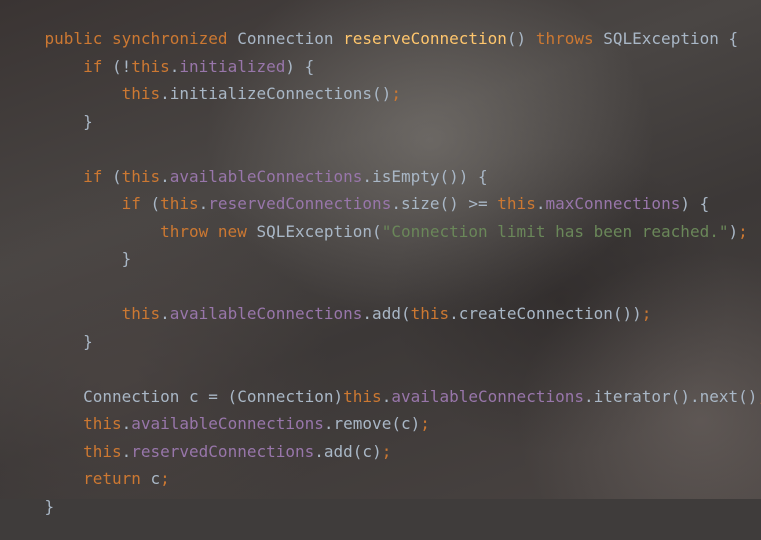 The image size is (761, 540). I want to click on method-call-token: .iterator().next(), so click(670, 396).